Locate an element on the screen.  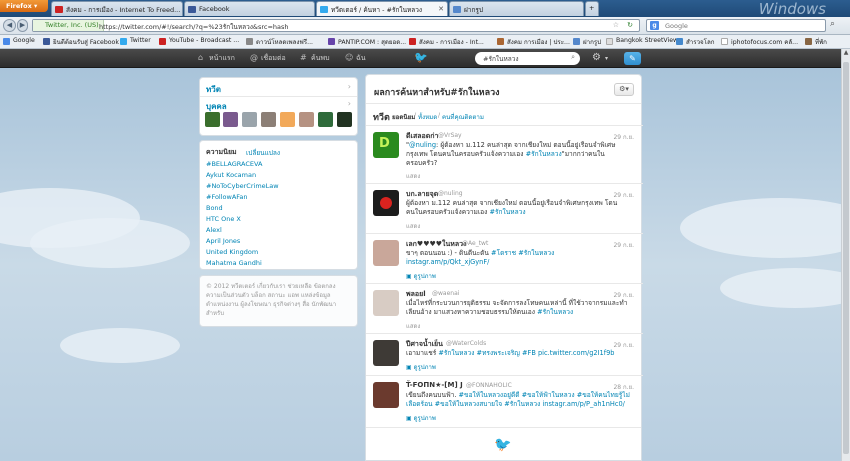
page-icon is located at coordinates (724, 41).